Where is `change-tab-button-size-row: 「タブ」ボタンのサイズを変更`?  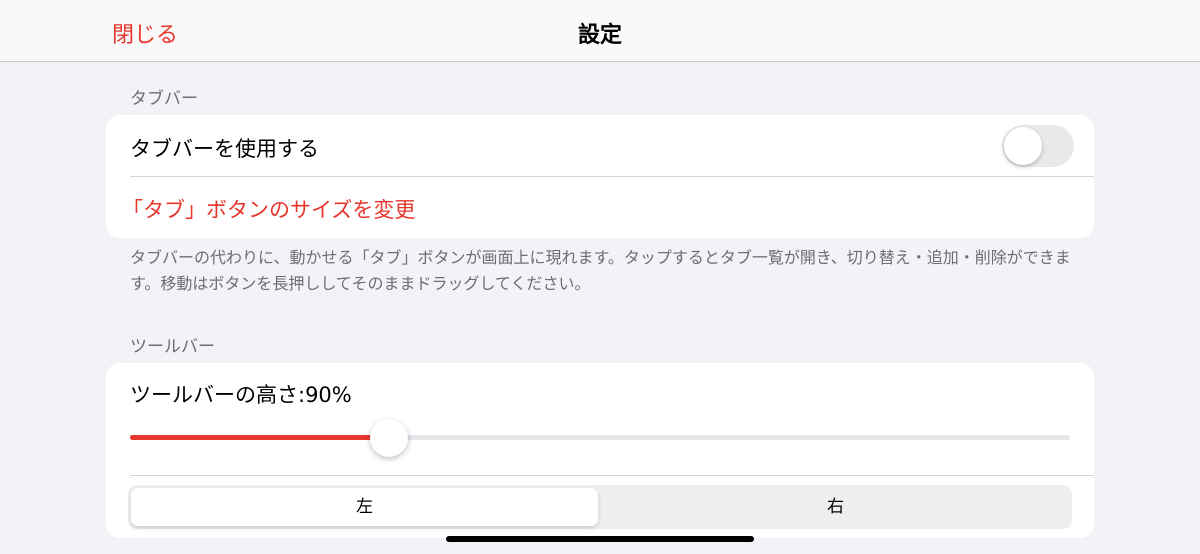 change-tab-button-size-row: 「タブ」ボタンのサイズを変更 is located at coordinates (600, 207).